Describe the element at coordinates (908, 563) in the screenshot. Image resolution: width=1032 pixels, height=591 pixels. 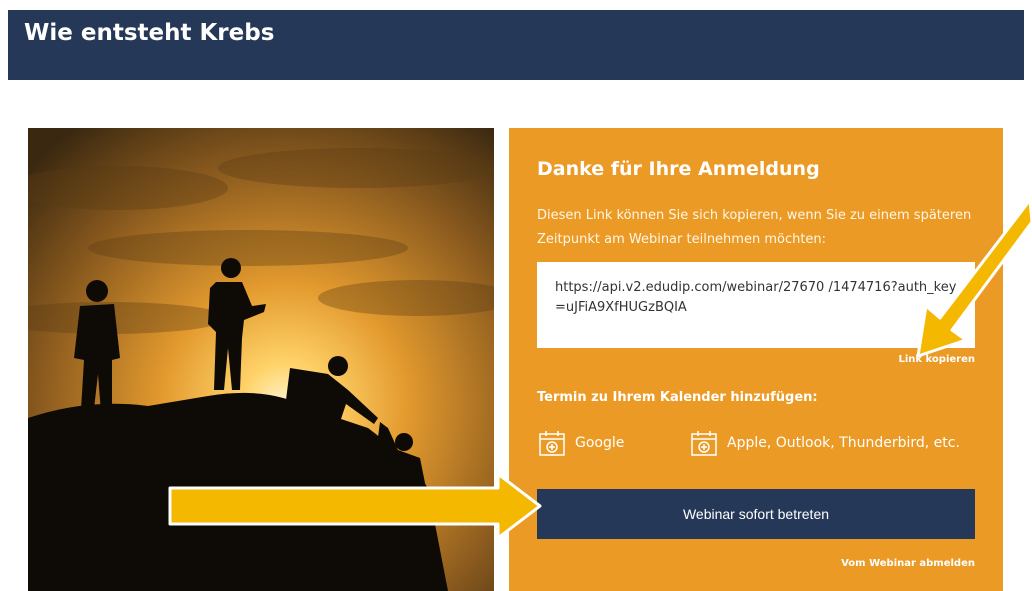
I see `unsubscribe-link: Vom Webinar abmelden` at that location.